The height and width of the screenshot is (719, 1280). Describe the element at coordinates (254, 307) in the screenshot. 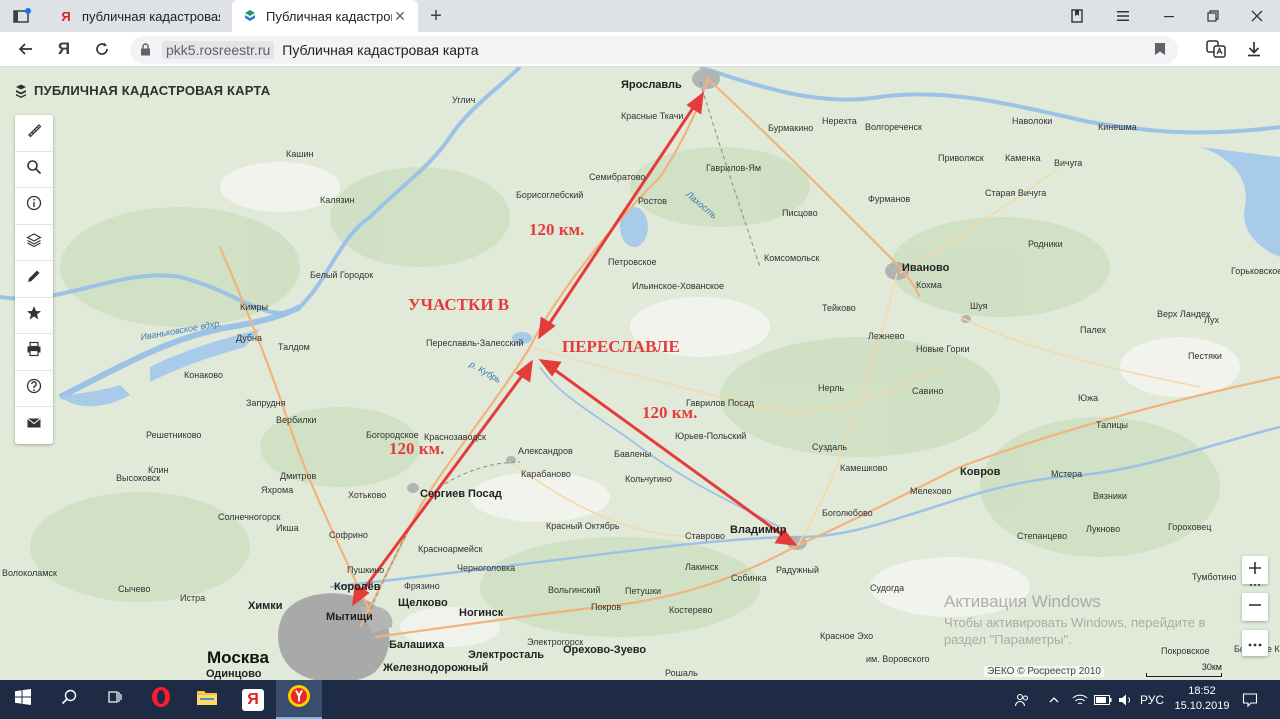

I see `place-label: Кимры` at that location.